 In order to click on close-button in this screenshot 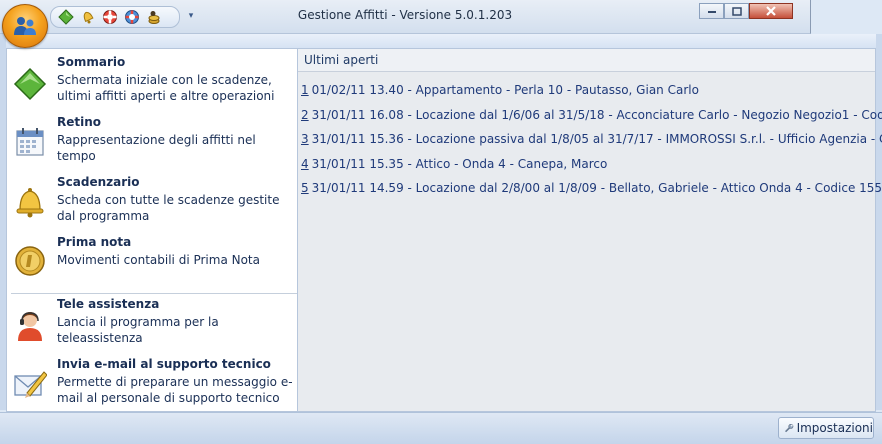, I will do `click(771, 11)`.